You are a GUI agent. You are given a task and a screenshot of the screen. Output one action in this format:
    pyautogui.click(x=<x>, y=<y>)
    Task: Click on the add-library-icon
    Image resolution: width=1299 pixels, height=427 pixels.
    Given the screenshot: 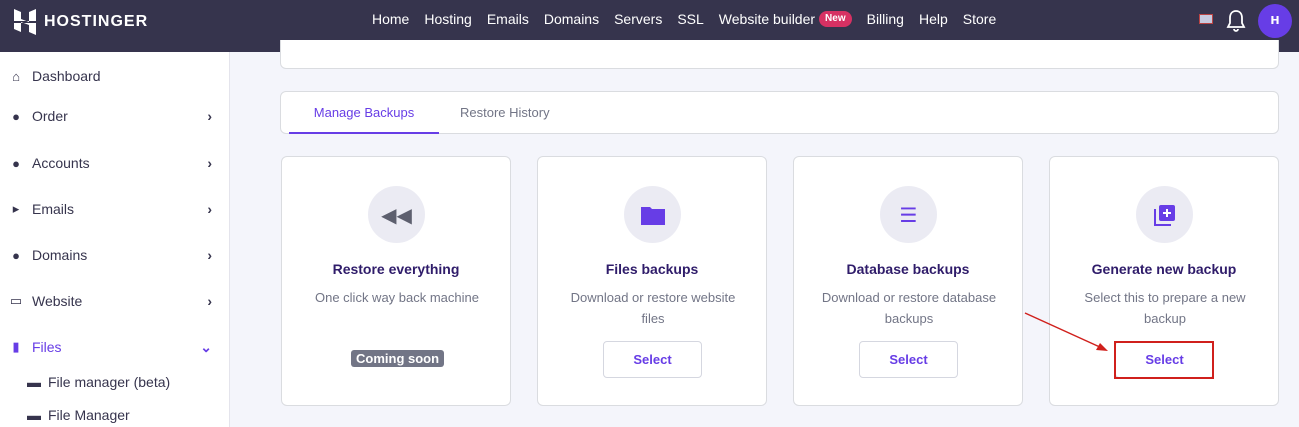 What is the action you would take?
    pyautogui.click(x=1164, y=214)
    